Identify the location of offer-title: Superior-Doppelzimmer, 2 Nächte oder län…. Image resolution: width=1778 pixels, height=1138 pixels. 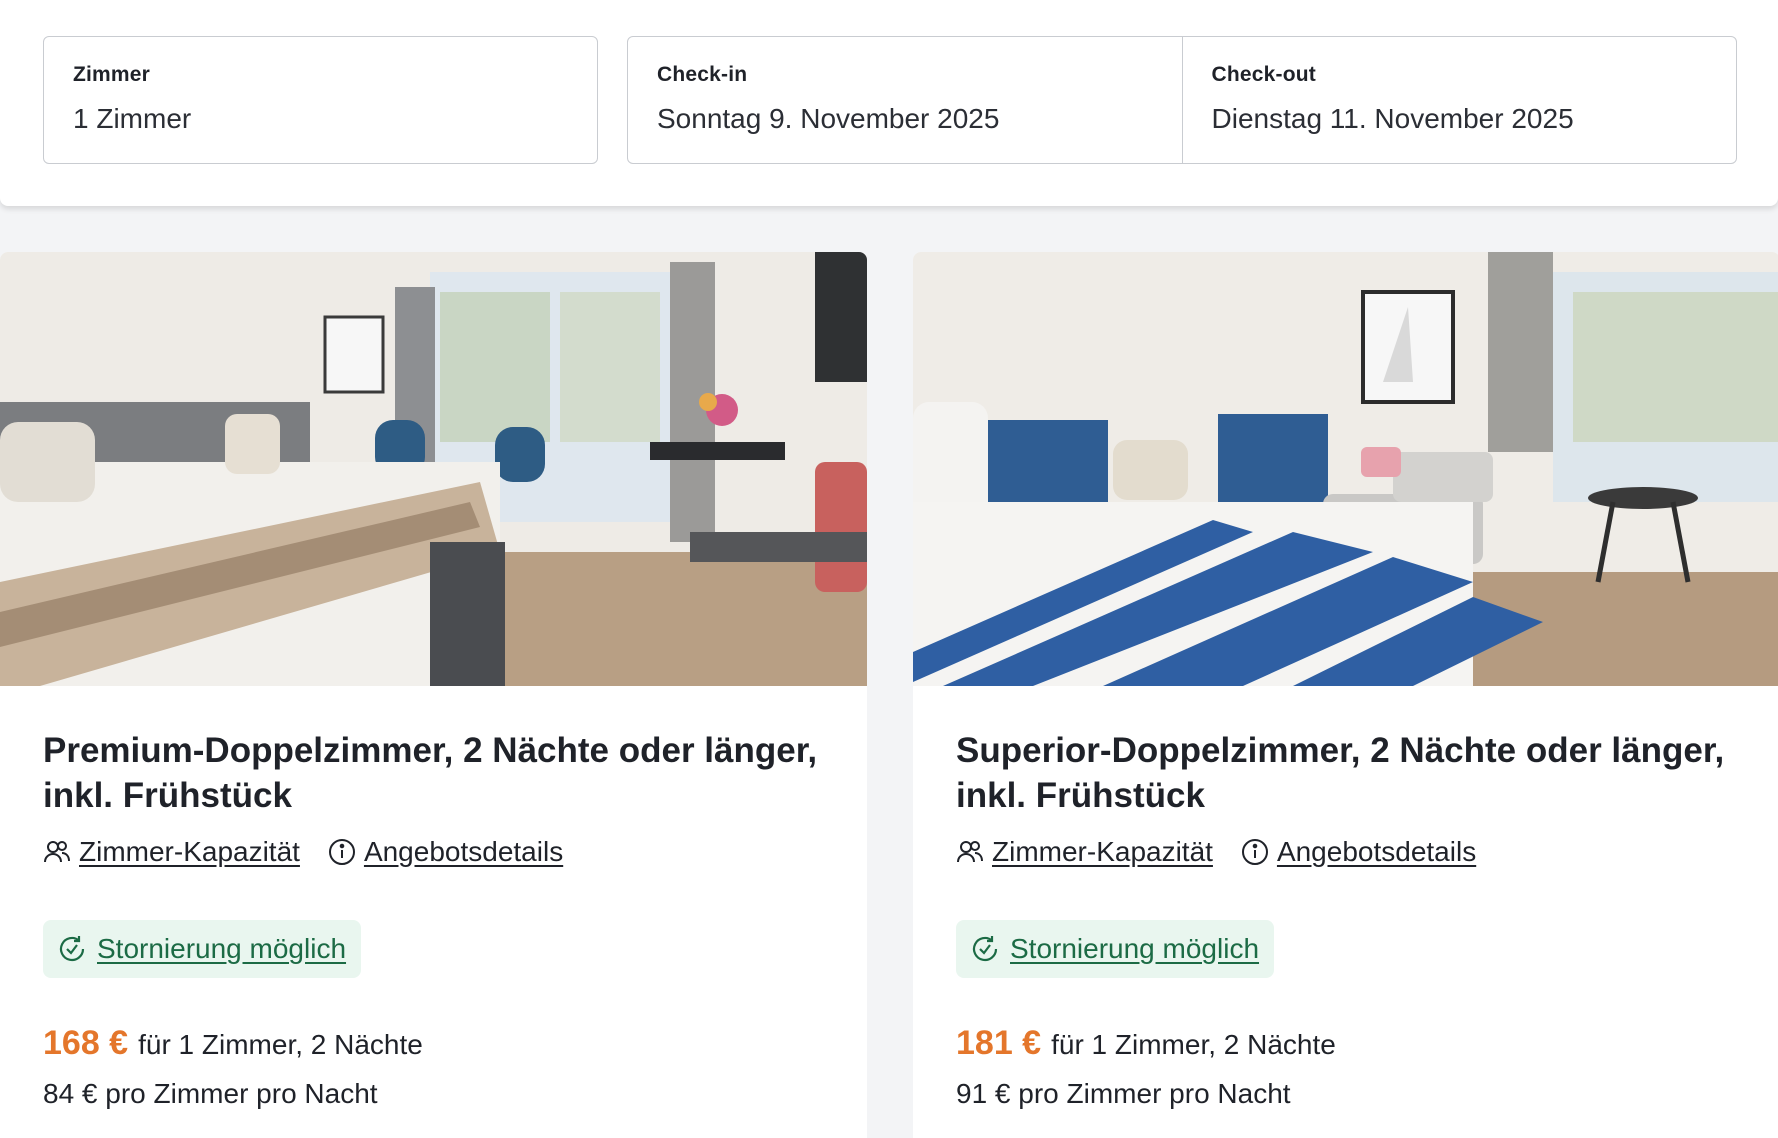
(1340, 773).